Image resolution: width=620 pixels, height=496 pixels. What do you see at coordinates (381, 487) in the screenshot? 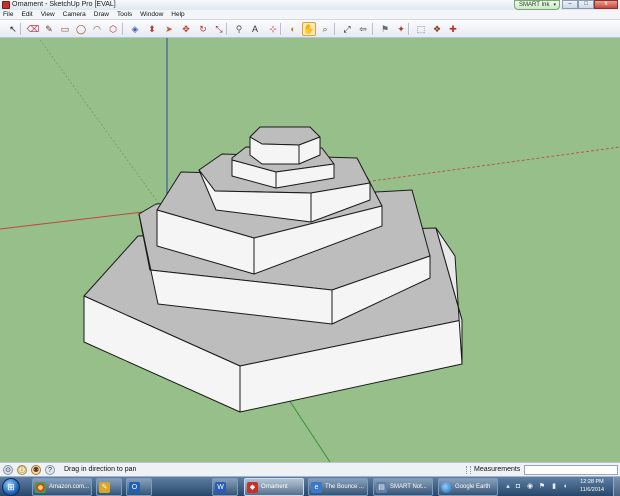
I see `smart-notebook-icon: ▤` at bounding box center [381, 487].